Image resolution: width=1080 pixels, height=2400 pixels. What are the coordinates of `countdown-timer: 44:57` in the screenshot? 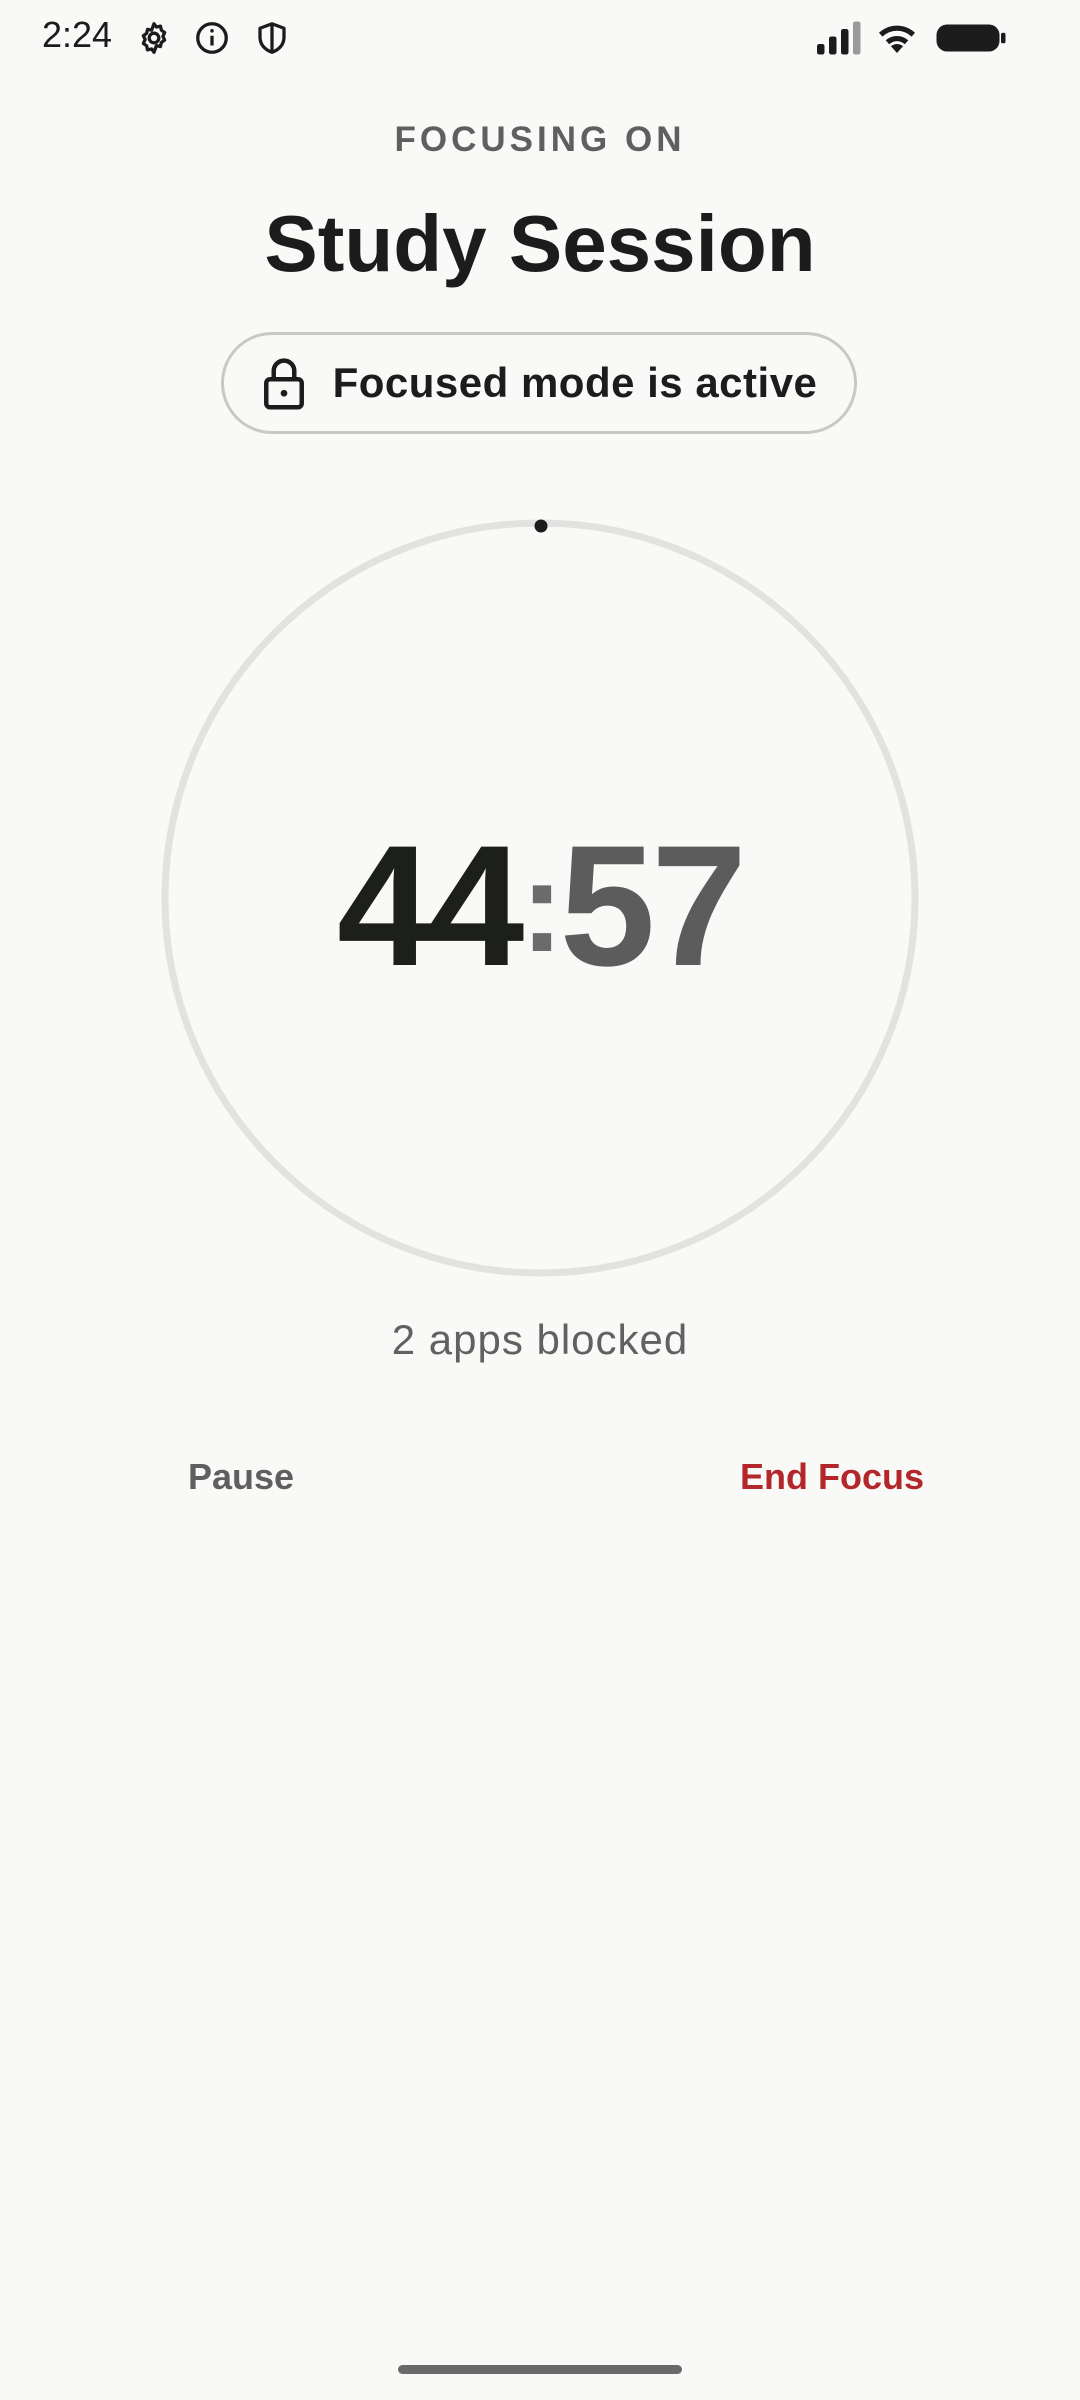 It's located at (540, 906).